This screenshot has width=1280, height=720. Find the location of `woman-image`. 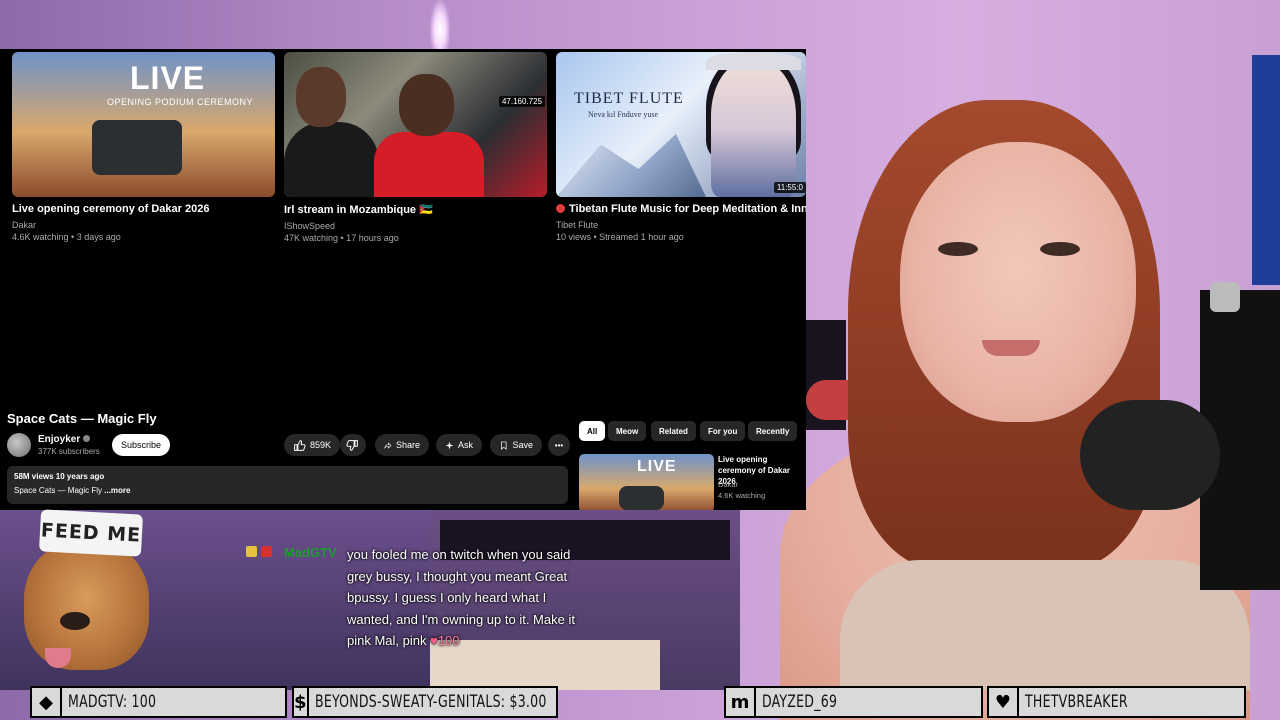

woman-image is located at coordinates (753, 129).